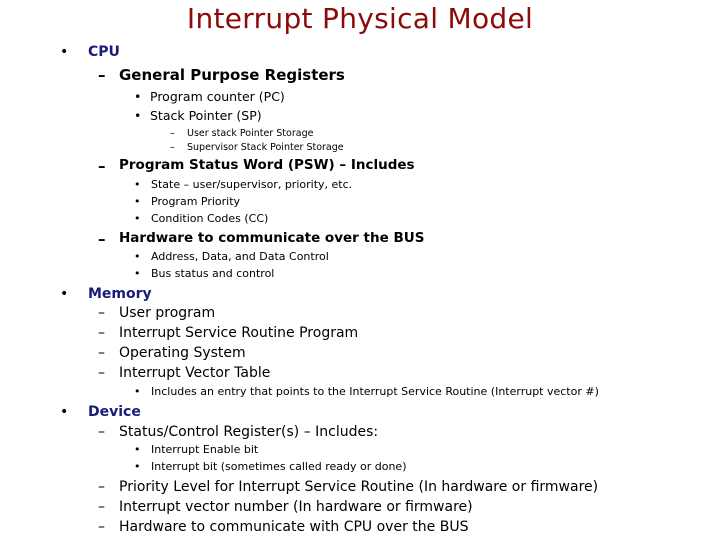 This screenshot has height=540, width=720. I want to click on slide-title: Interrupt Physical Model, so click(360, 18).